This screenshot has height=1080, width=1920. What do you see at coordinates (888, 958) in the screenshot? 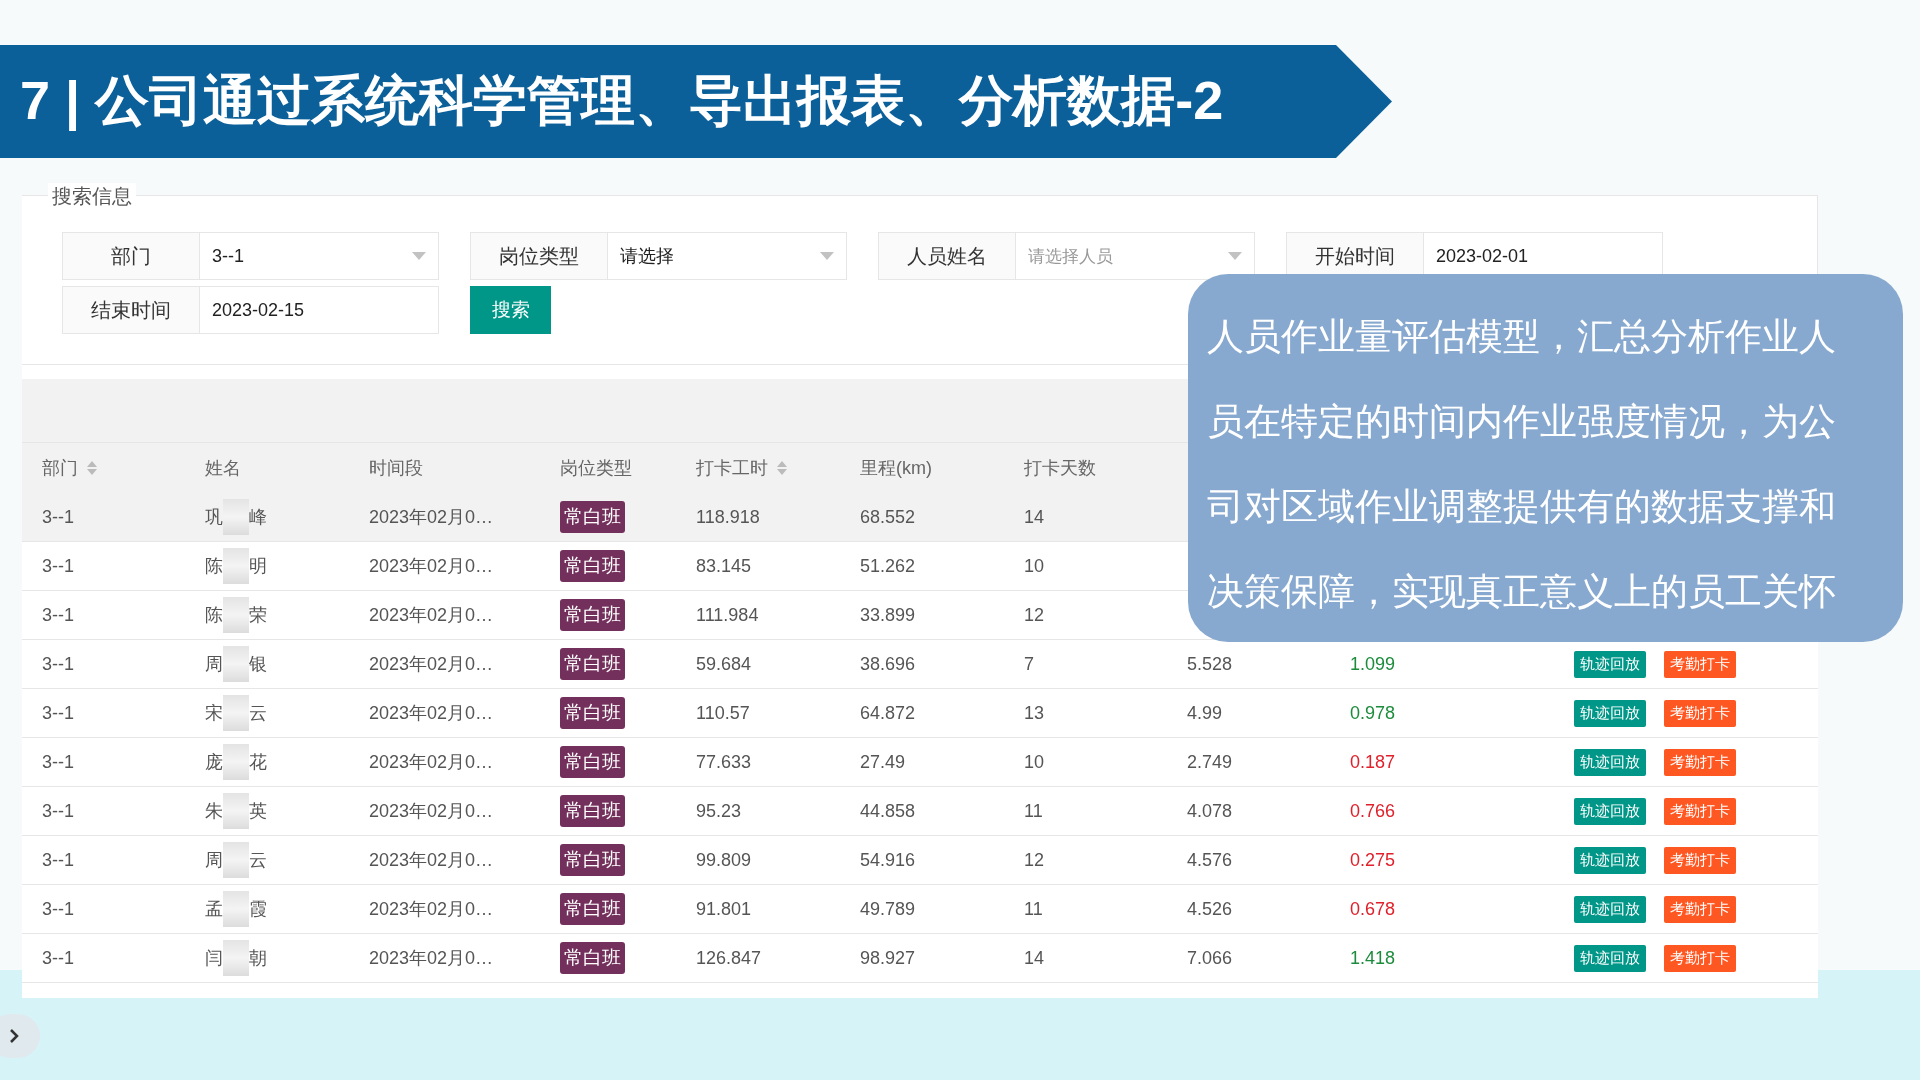
I see `table-cell-text: 98.927` at bounding box center [888, 958].